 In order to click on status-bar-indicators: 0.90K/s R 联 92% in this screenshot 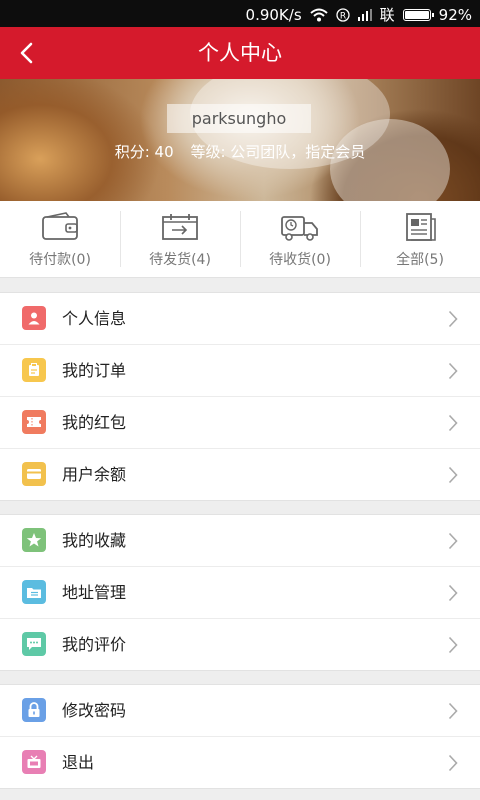, I will do `click(359, 14)`.